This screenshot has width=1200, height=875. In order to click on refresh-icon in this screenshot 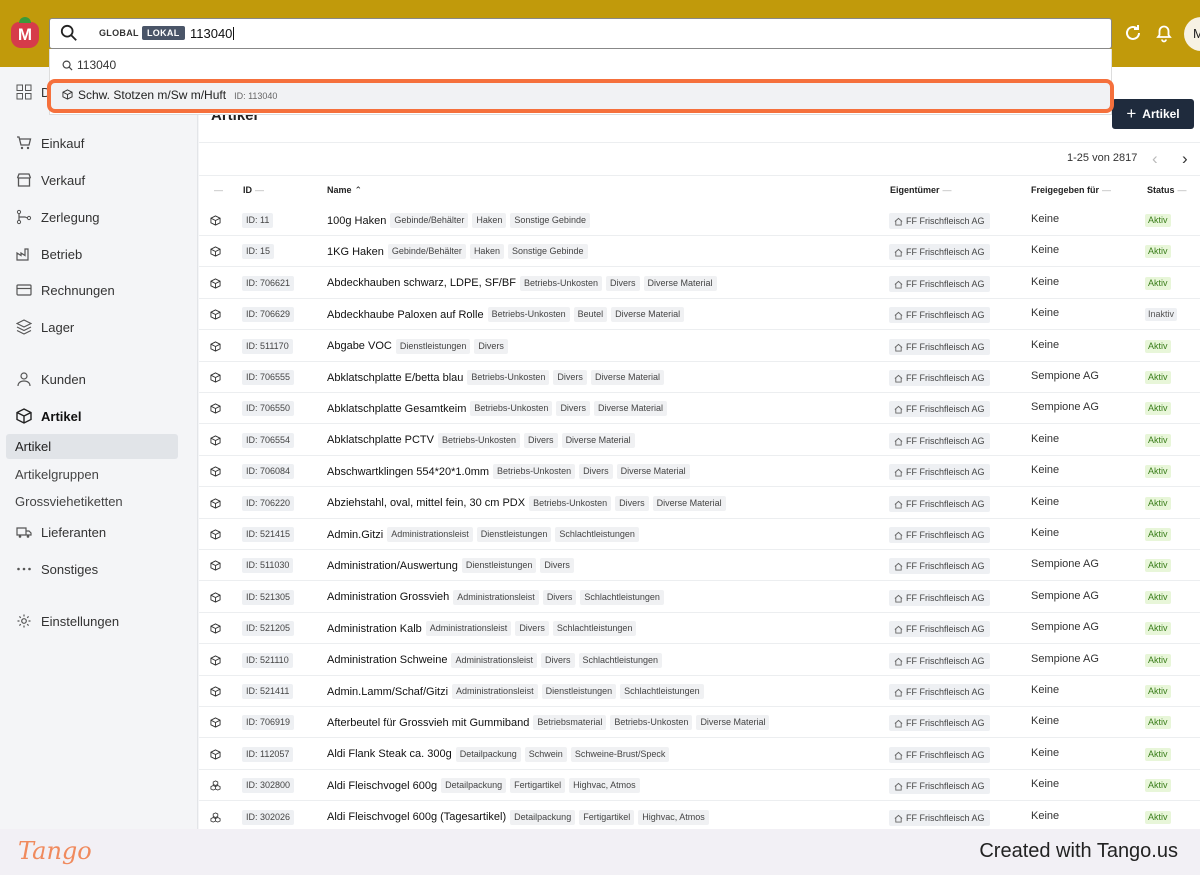, I will do `click(1133, 33)`.